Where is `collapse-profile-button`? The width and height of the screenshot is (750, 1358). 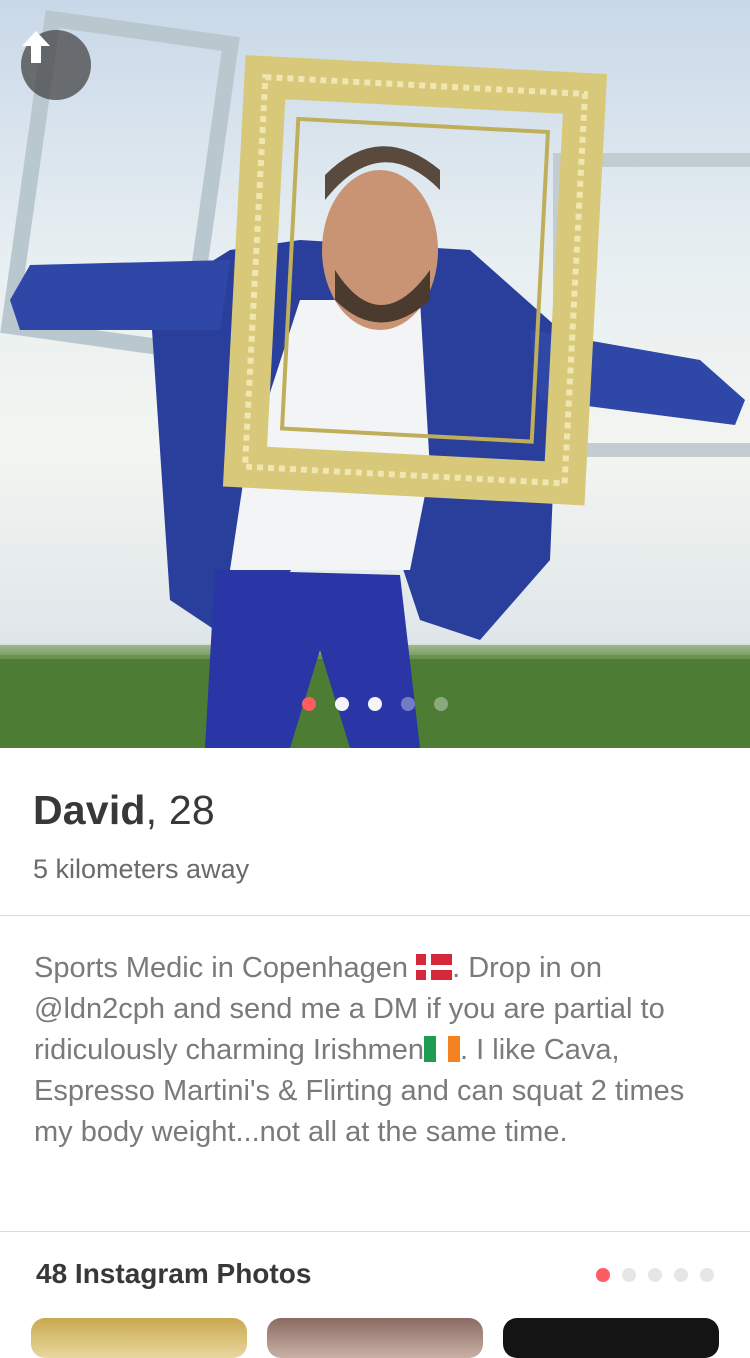
collapse-profile-button is located at coordinates (56, 65).